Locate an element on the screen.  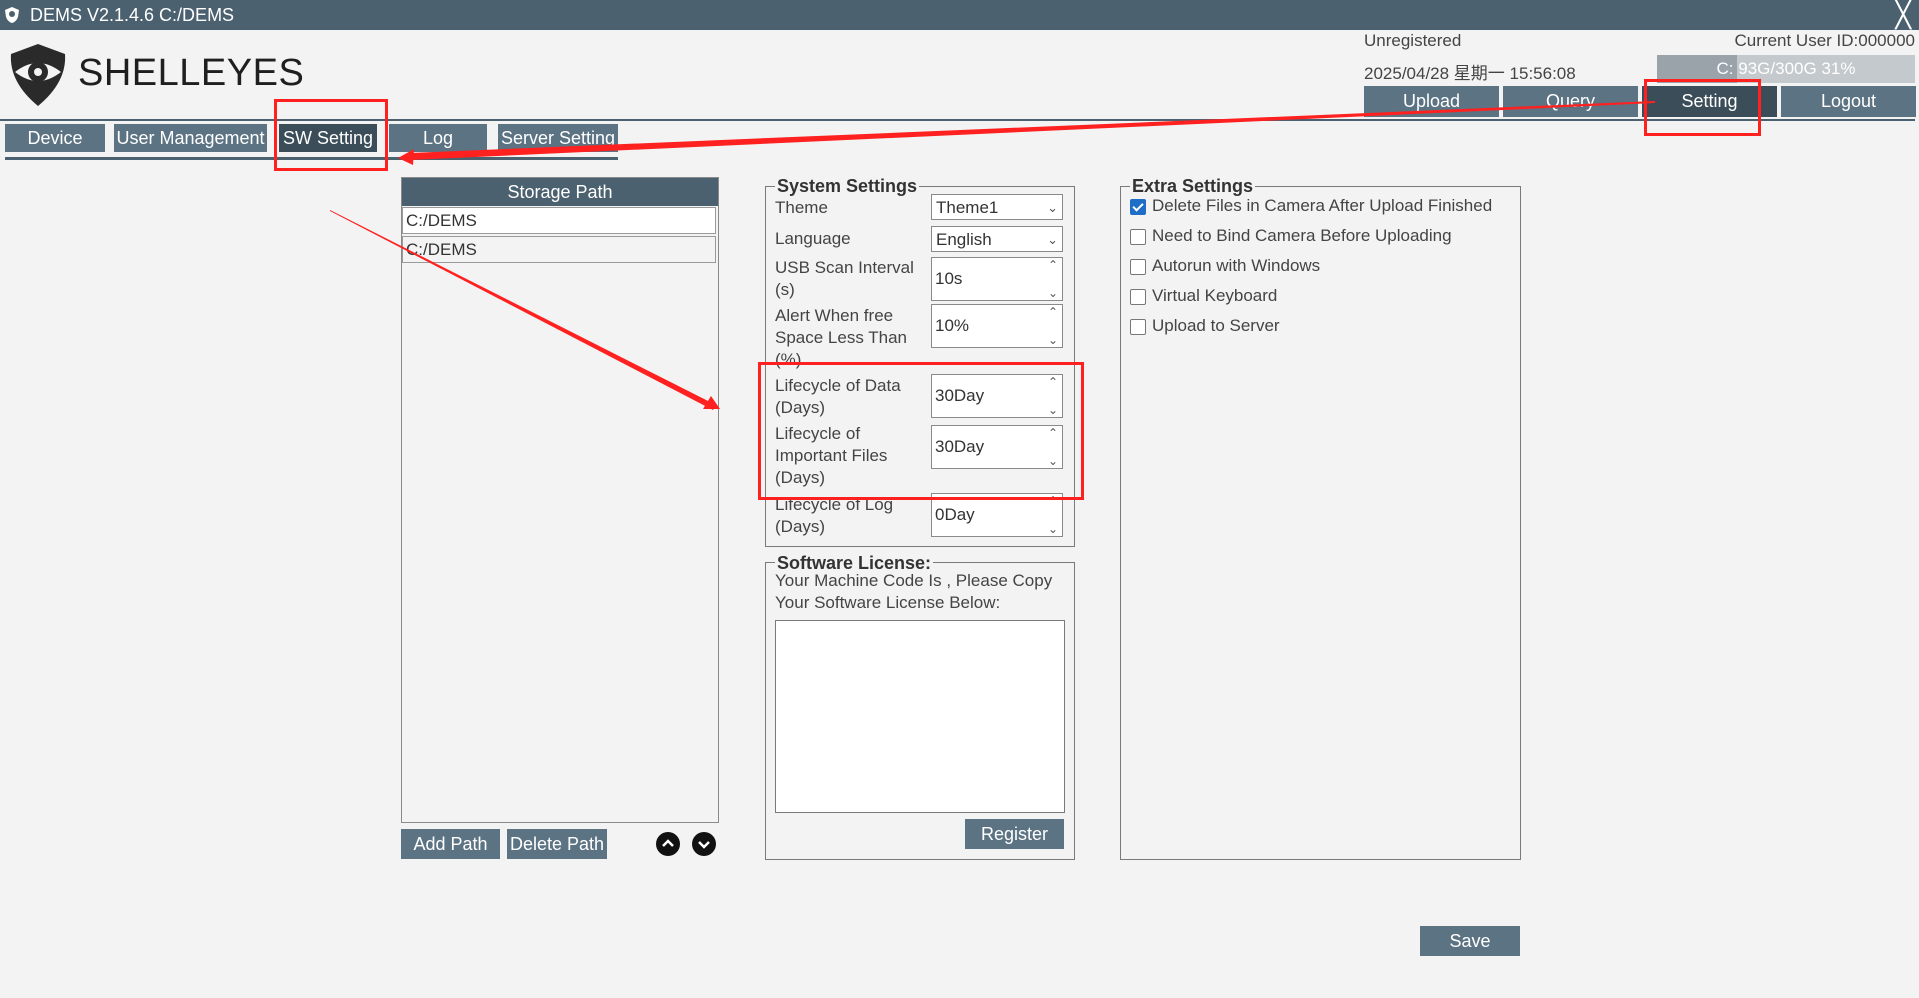
storage-path-list: Storage Path C:/DEMS C:/DEMS is located at coordinates (560, 500).